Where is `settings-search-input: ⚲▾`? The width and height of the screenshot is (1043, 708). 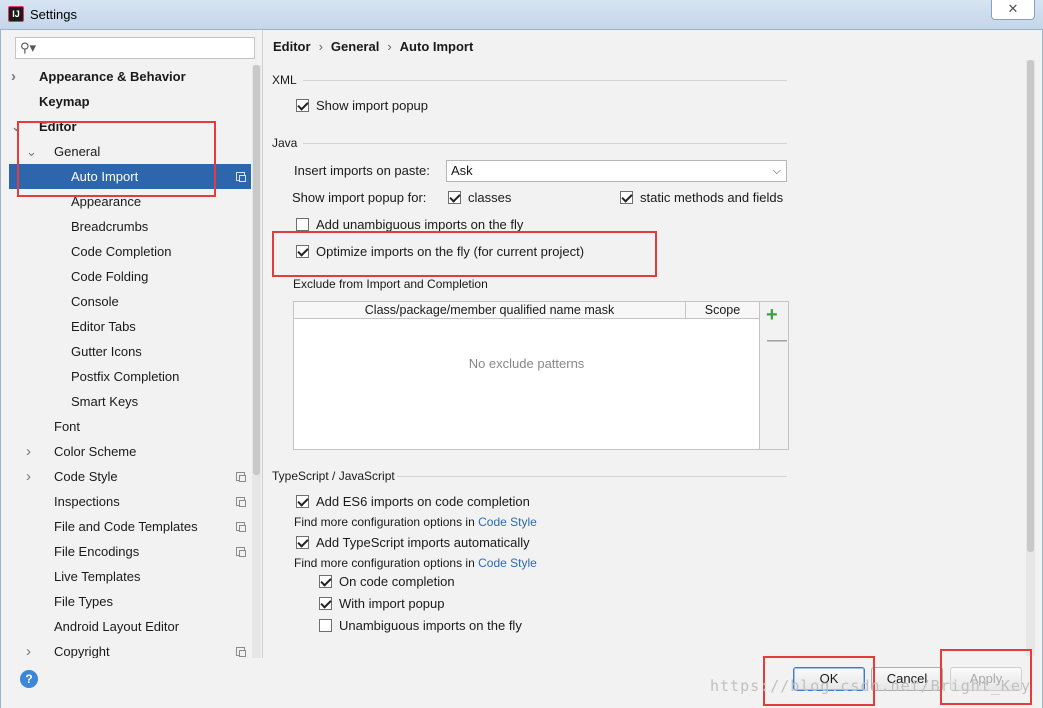 settings-search-input: ⚲▾ is located at coordinates (135, 48).